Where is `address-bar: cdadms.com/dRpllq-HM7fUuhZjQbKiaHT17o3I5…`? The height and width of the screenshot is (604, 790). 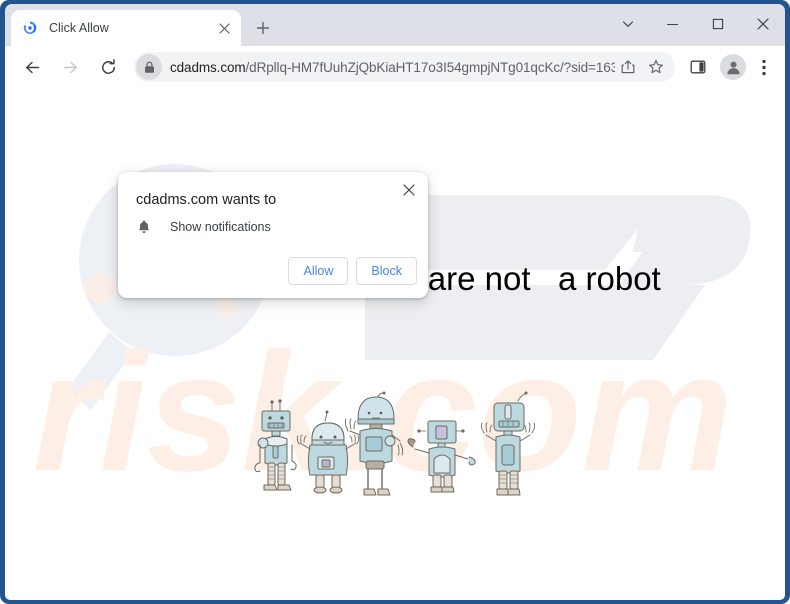 address-bar: cdadms.com/dRpllq-HM7fUuhZjQbKiaHT17o3I5… is located at coordinates (404, 67).